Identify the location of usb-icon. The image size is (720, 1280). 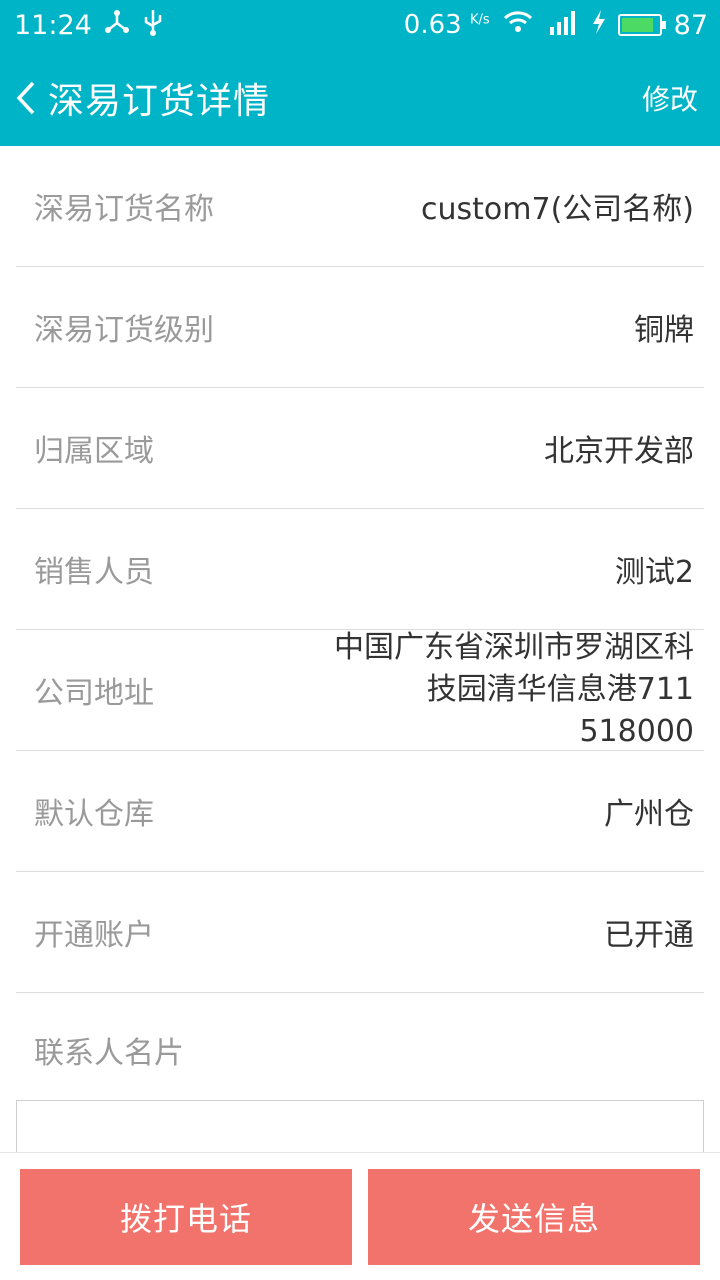
(153, 25).